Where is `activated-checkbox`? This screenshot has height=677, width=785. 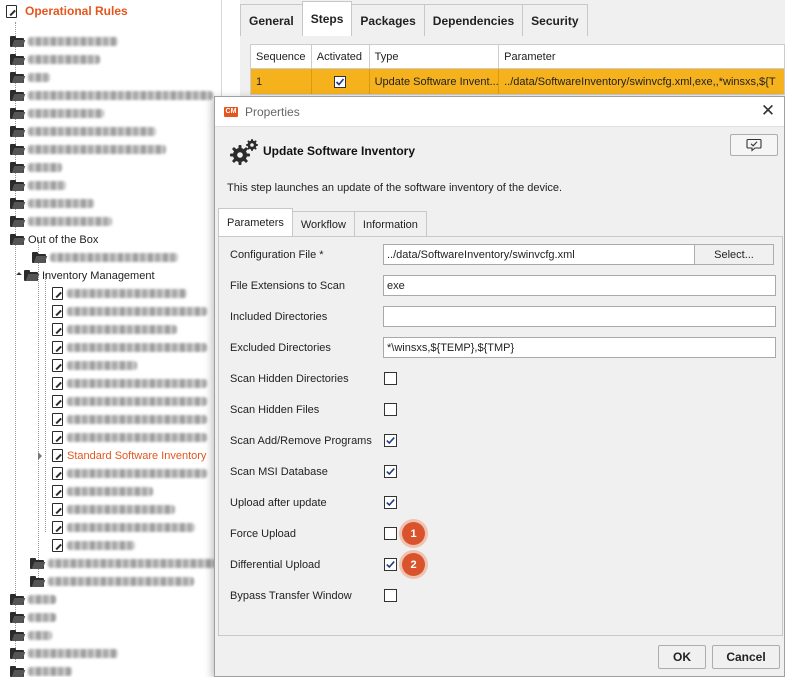 activated-checkbox is located at coordinates (340, 81).